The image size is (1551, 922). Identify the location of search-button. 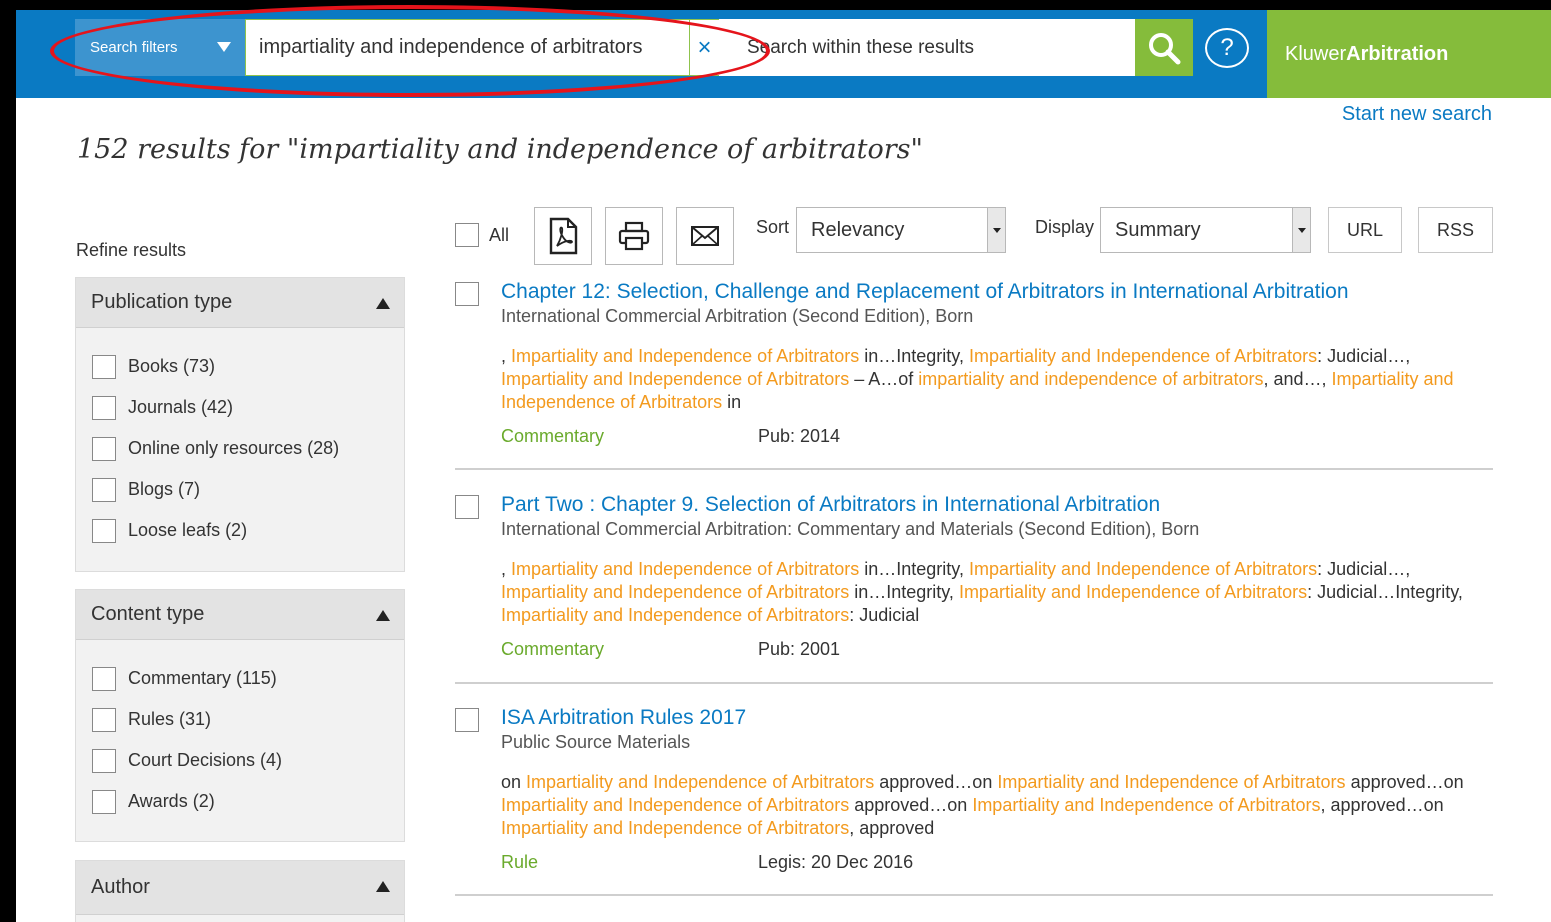
(1164, 47).